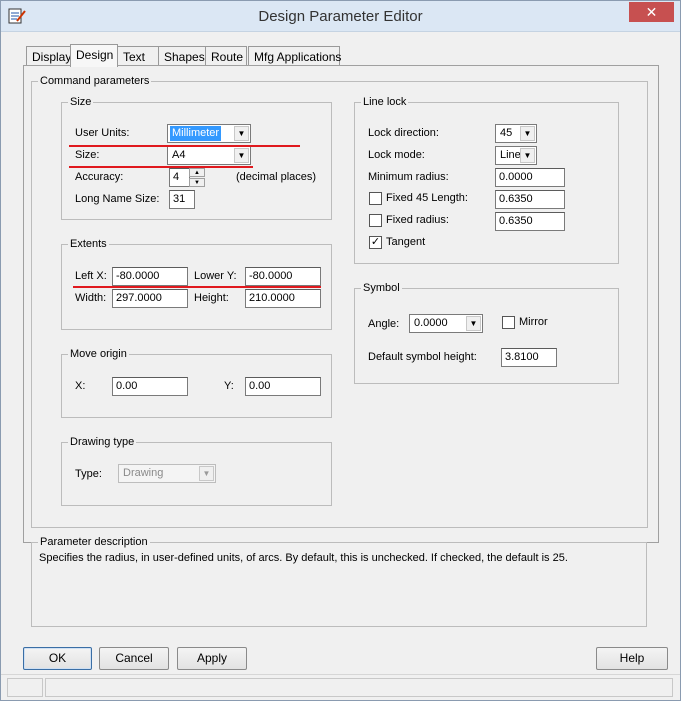 This screenshot has height=701, width=681. What do you see at coordinates (530, 221) in the screenshot?
I see `fixed-radius-input: 0.6350` at bounding box center [530, 221].